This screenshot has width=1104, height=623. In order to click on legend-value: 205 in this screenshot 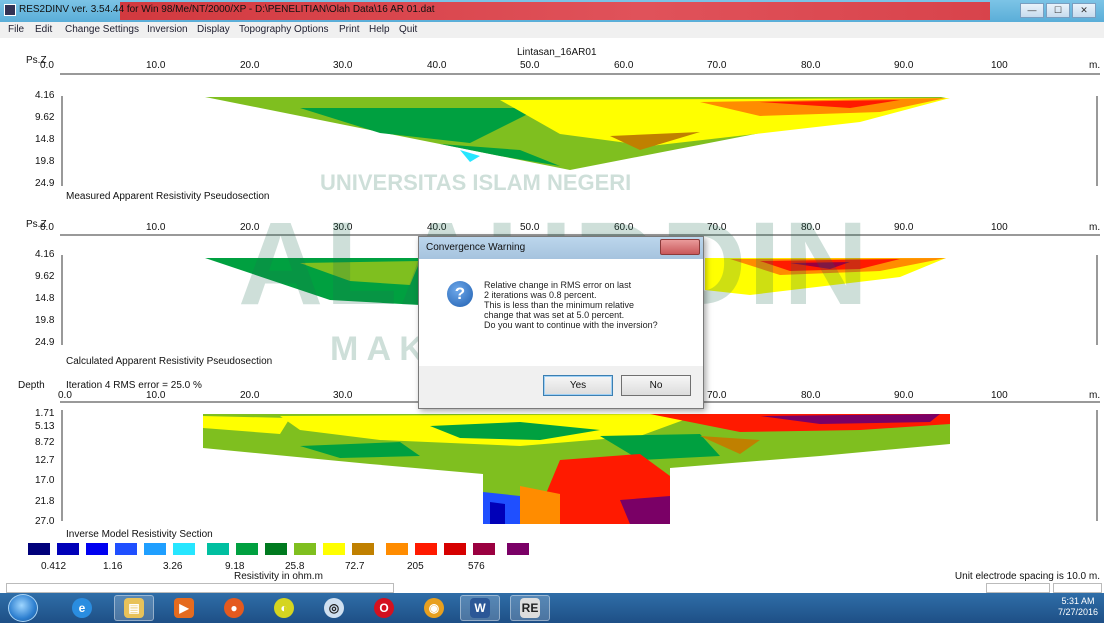, I will do `click(415, 566)`.